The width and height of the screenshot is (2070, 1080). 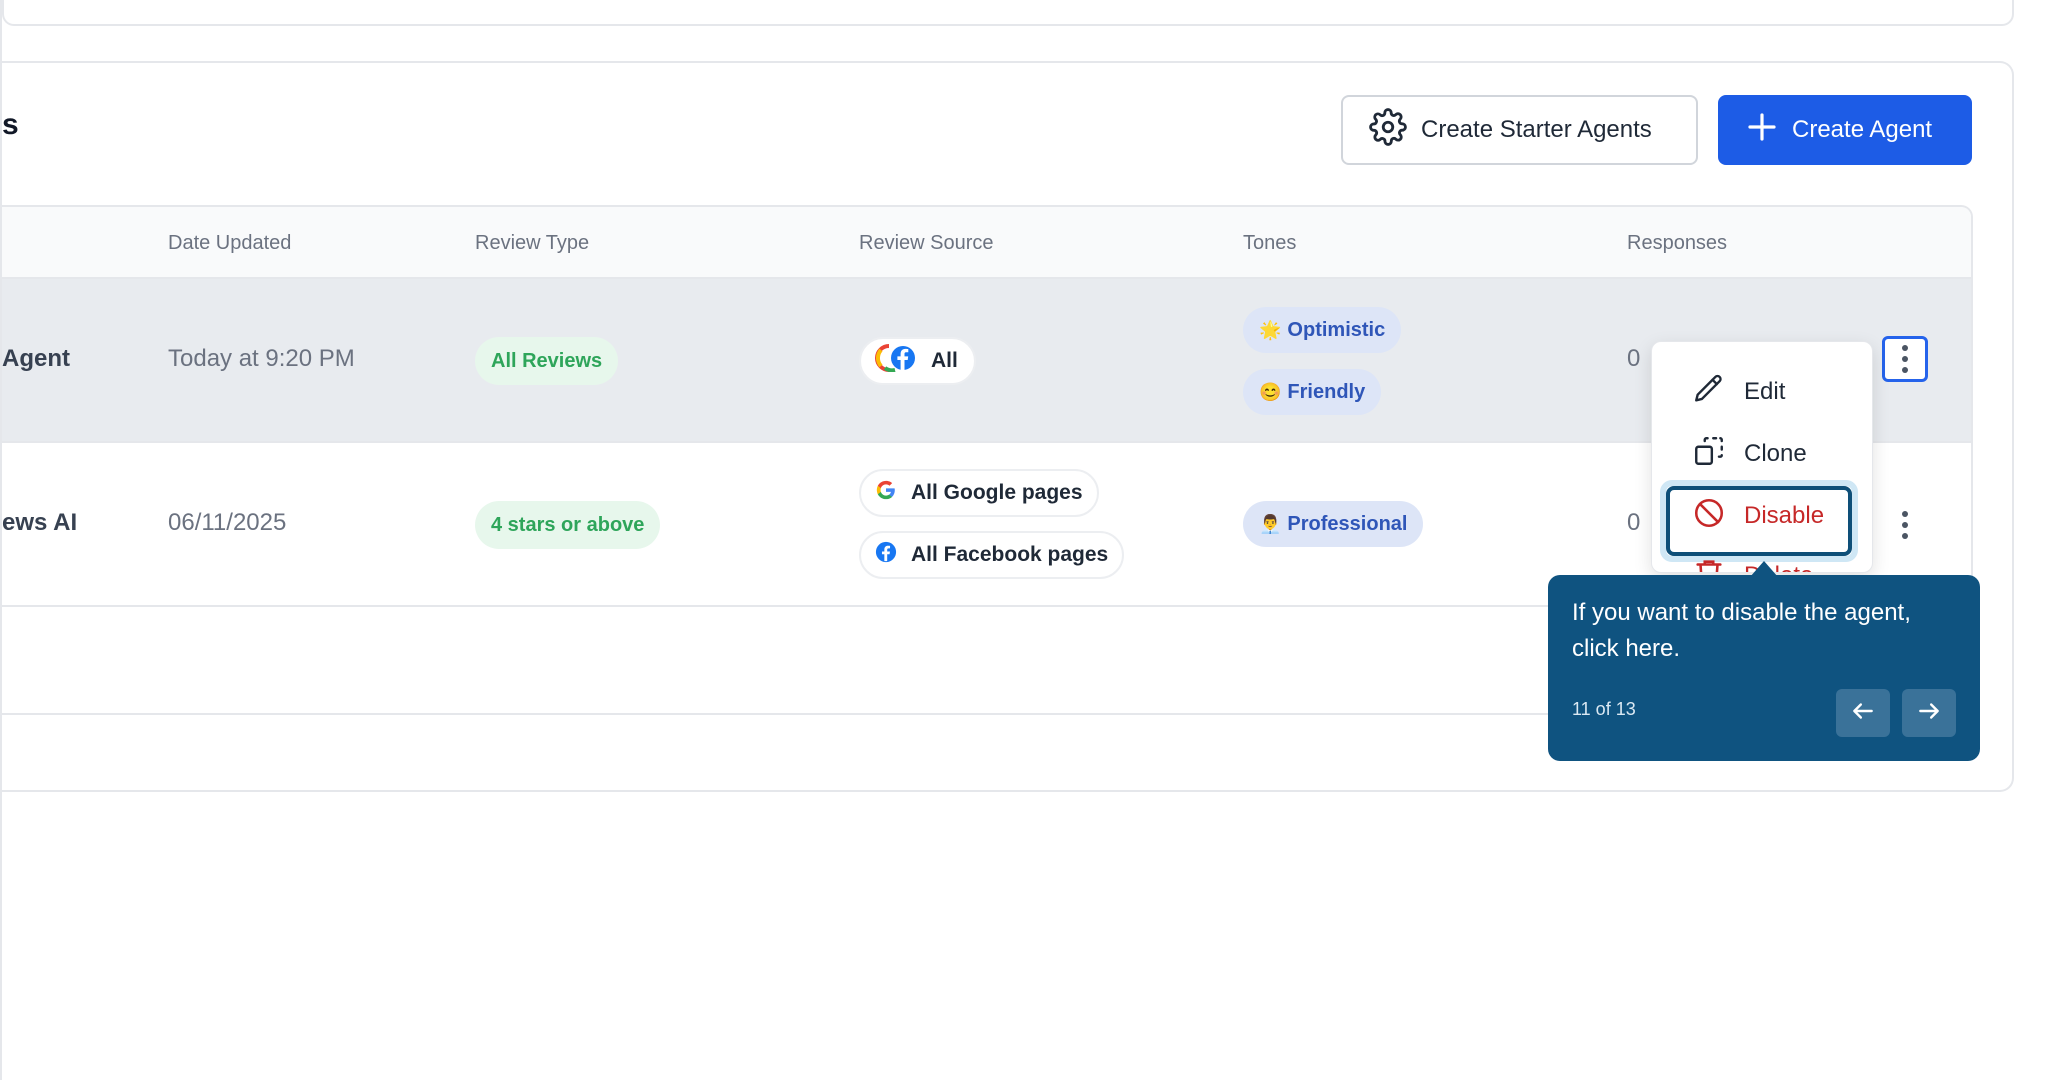 I want to click on menu-item-edit: Edit, so click(x=1762, y=392).